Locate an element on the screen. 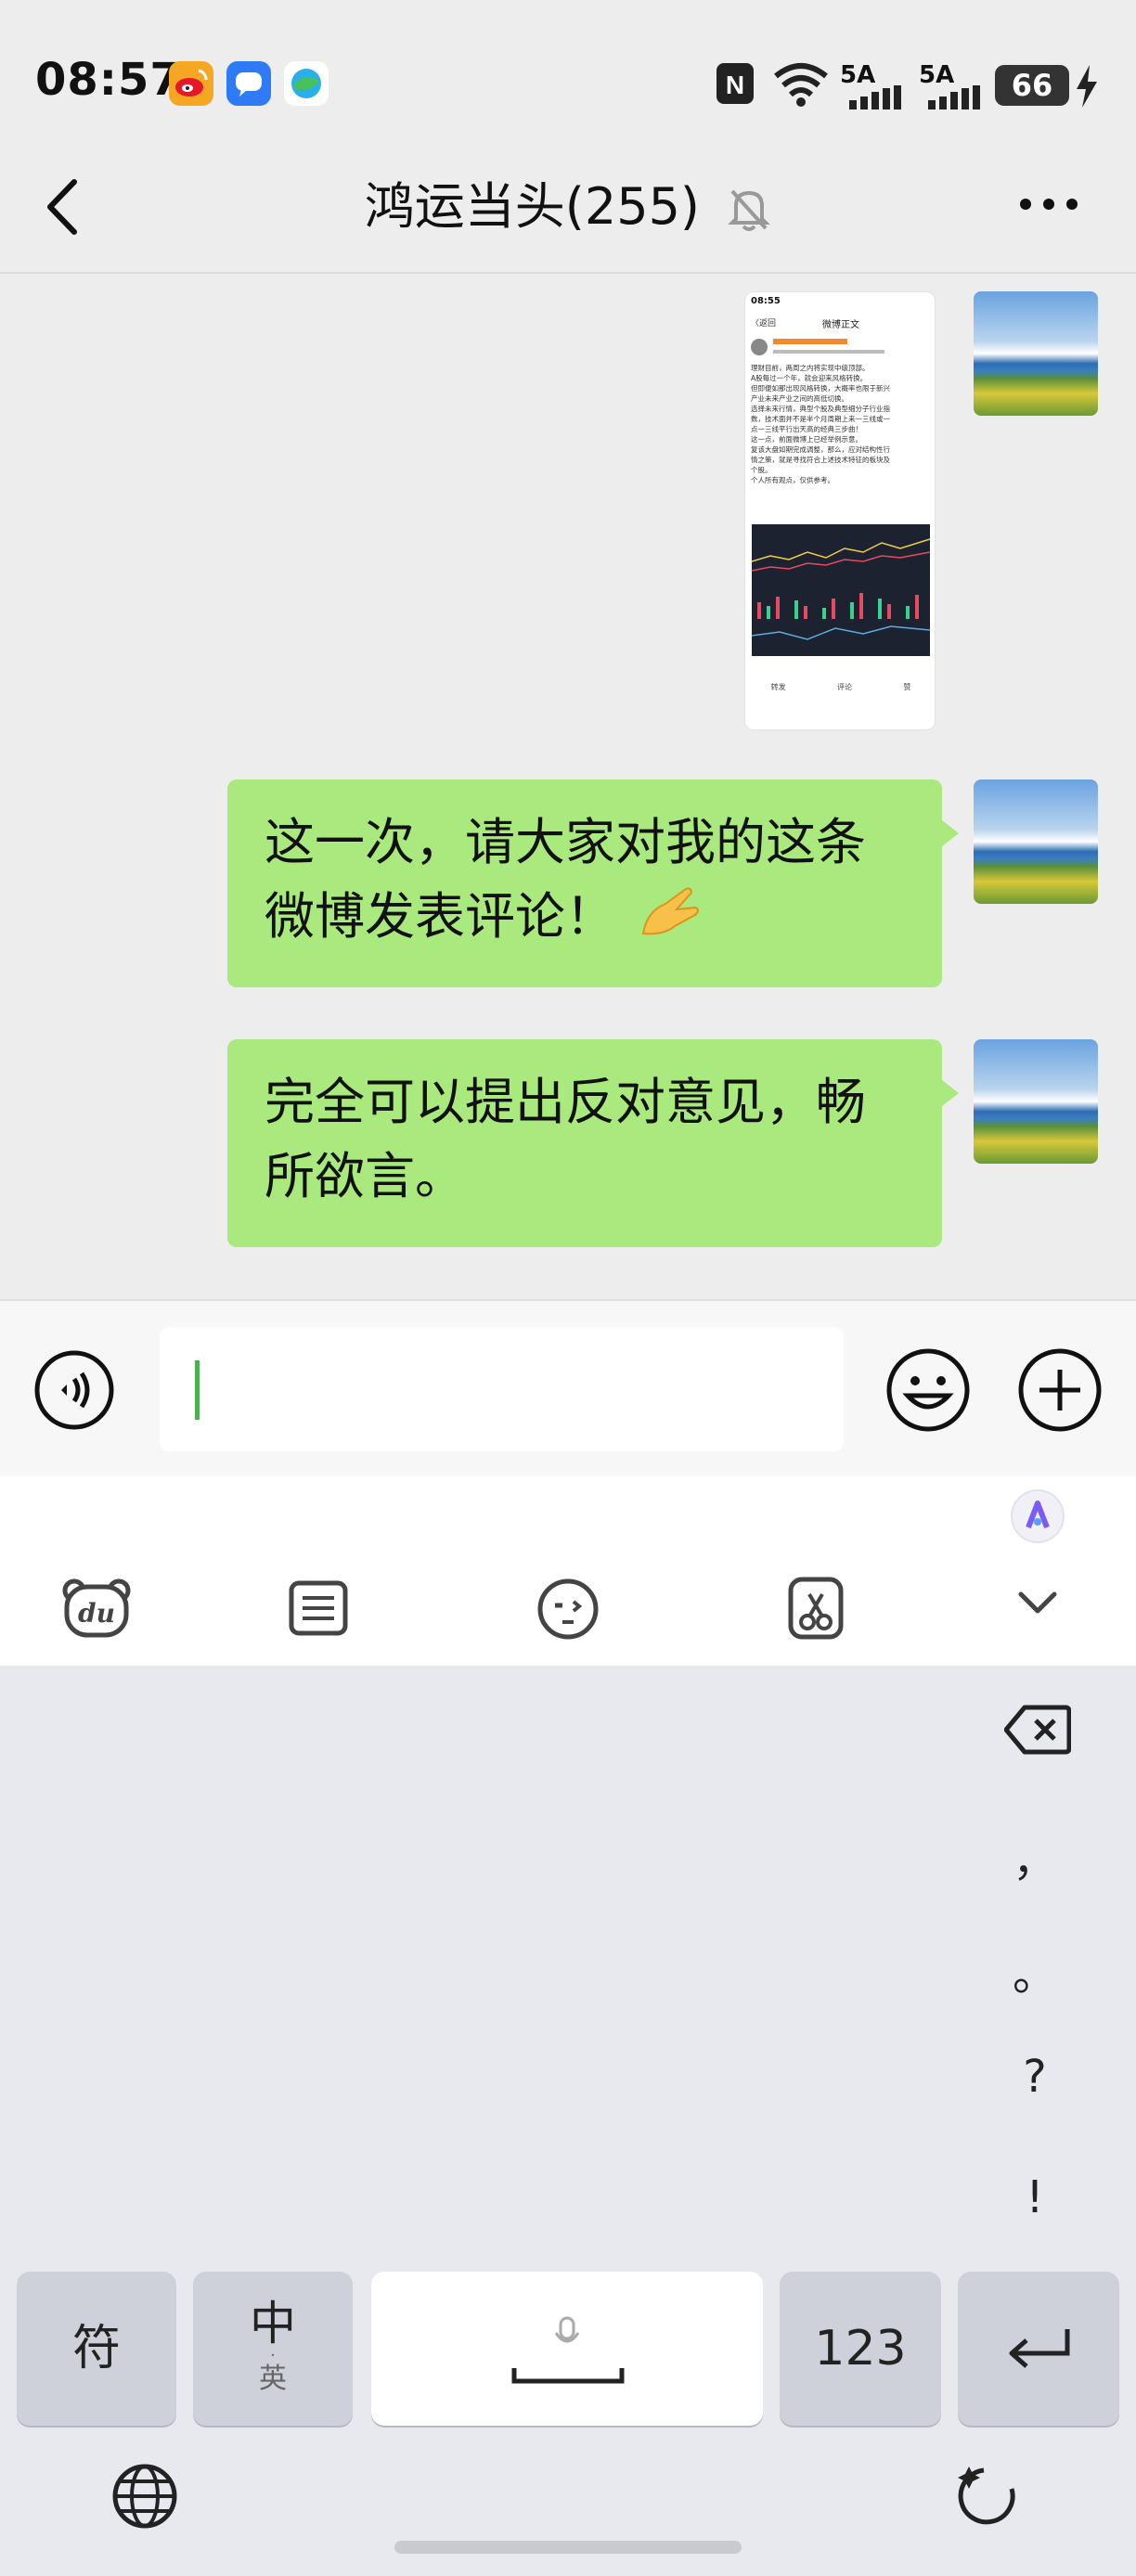  battery-level: 66 is located at coordinates (1032, 86).